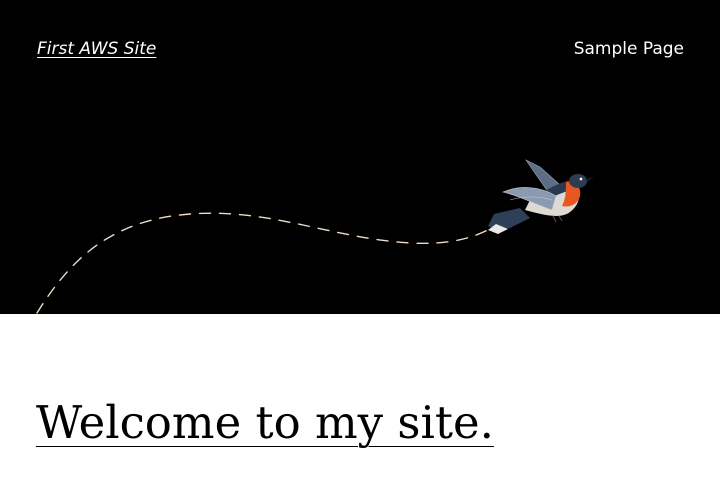 The width and height of the screenshot is (720, 480). I want to click on site-title-link: First AWS Site, so click(96, 49).